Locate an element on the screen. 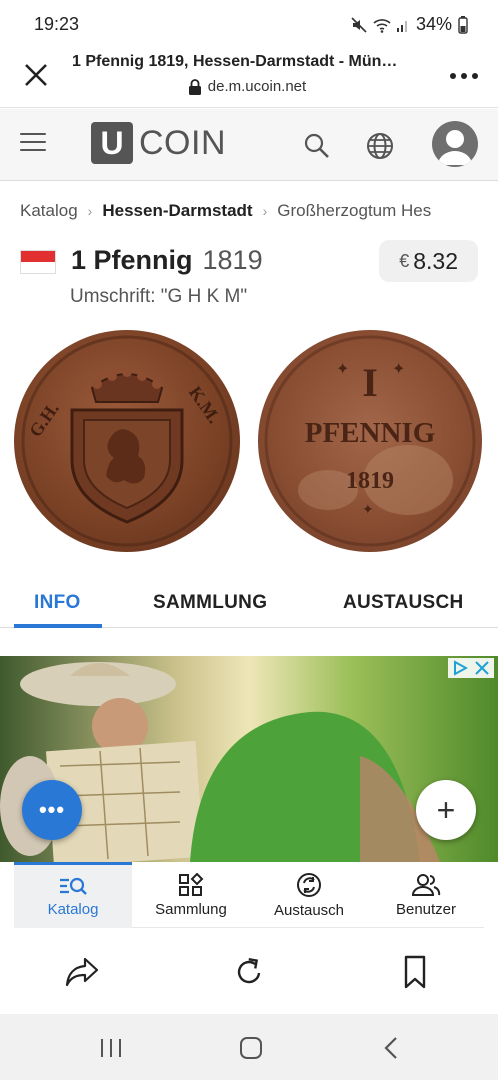 The height and width of the screenshot is (1080, 498). price-currency: € is located at coordinates (404, 260).